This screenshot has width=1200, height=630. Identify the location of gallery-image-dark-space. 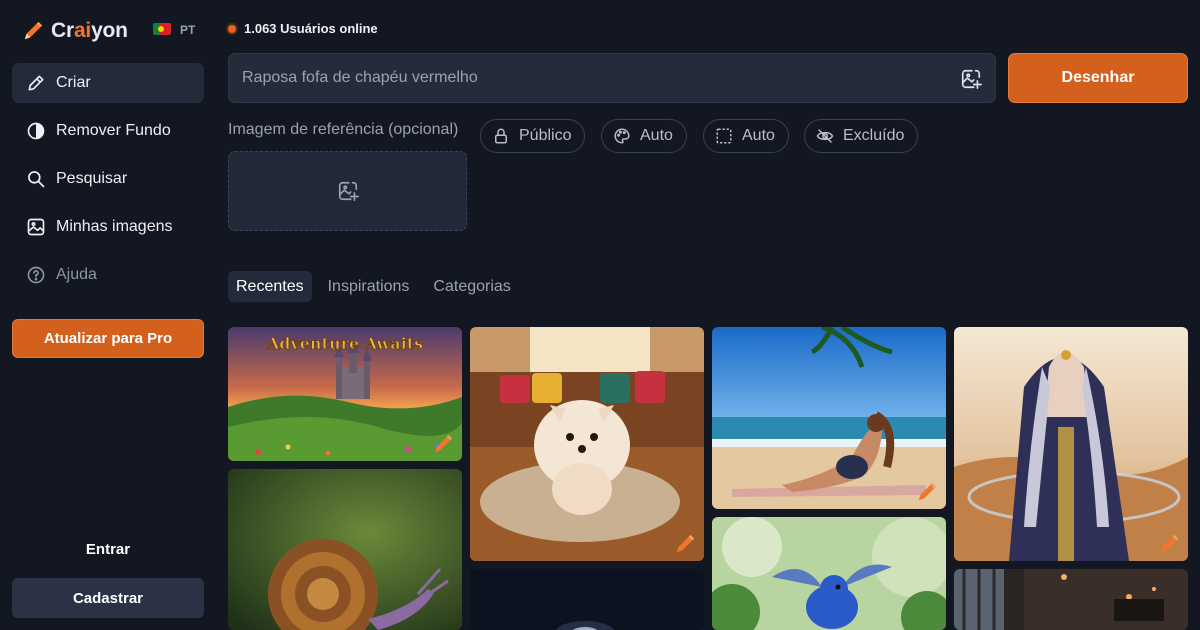
(587, 599).